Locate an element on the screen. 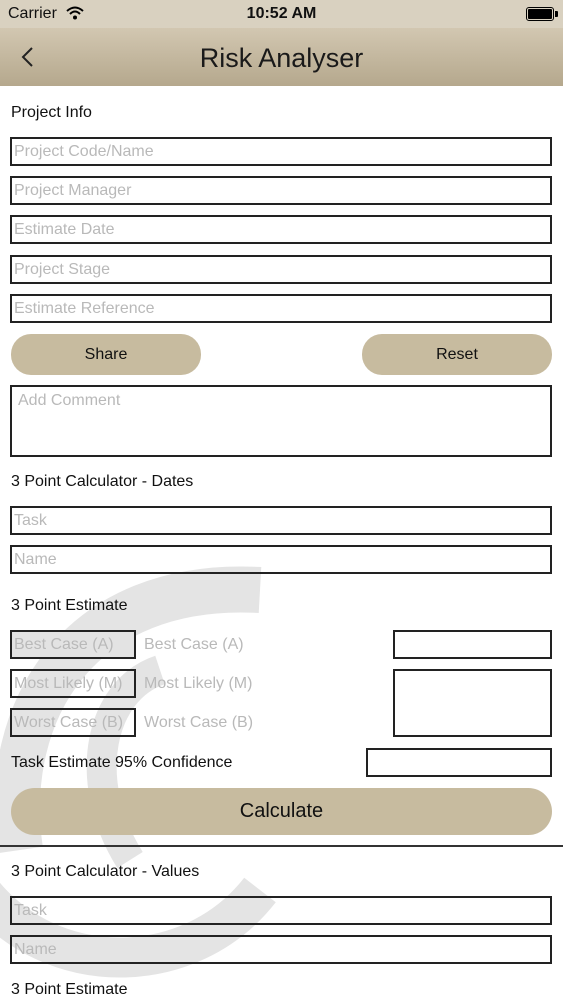 The image size is (563, 1000). estimate-reference-input is located at coordinates (281, 308).